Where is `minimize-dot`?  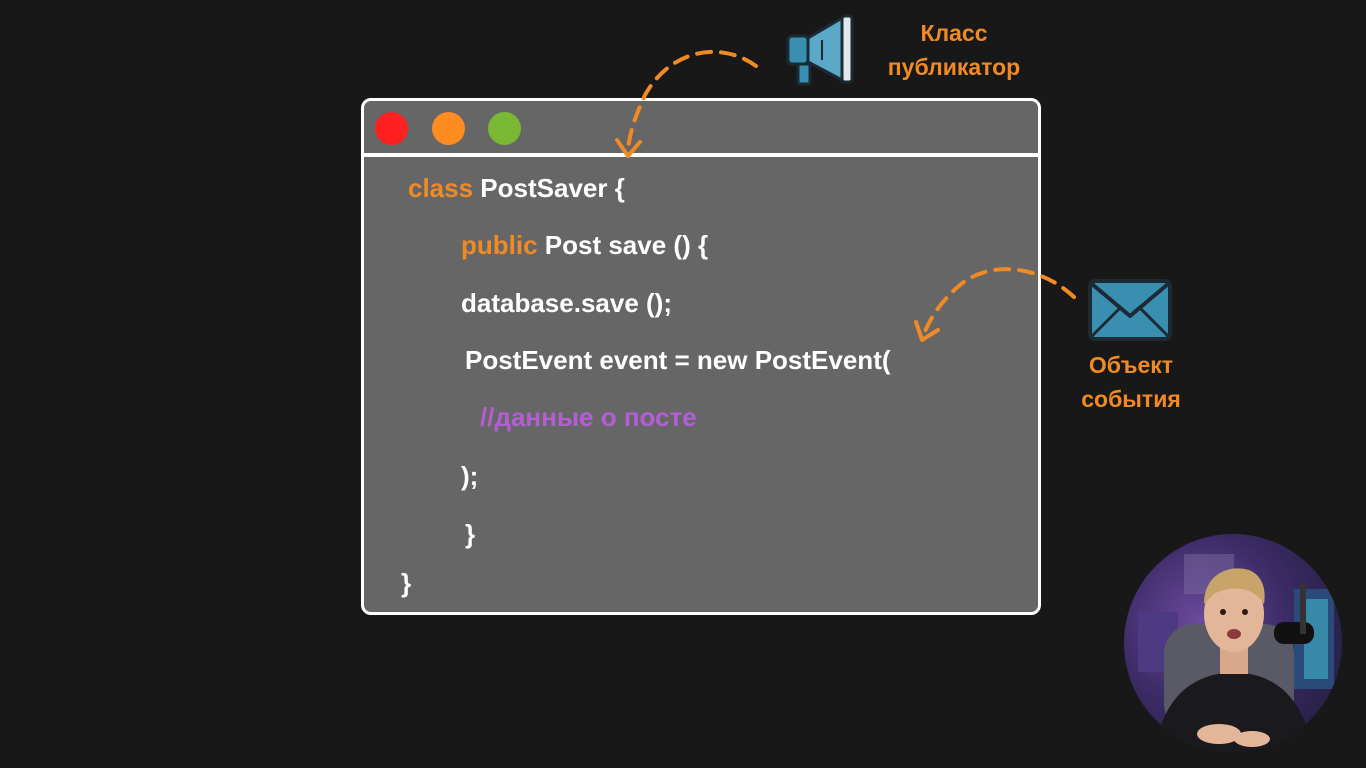
minimize-dot is located at coordinates (448, 128).